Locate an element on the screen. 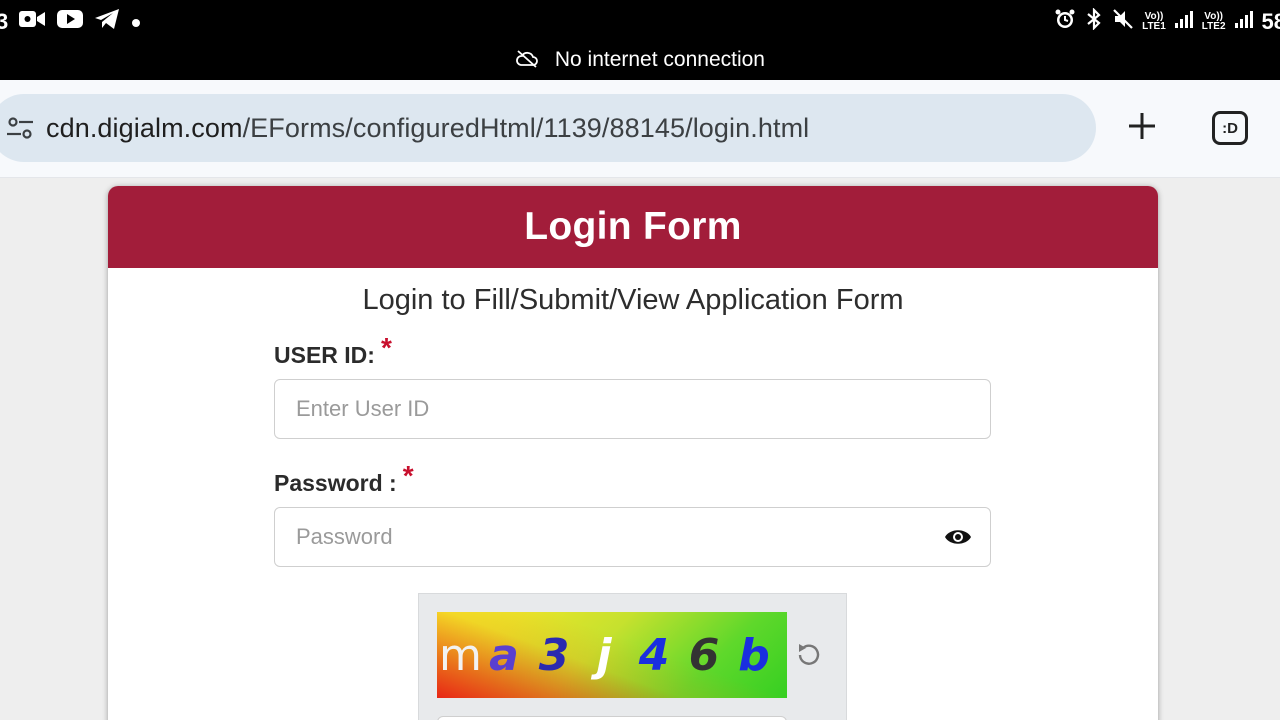 The image size is (1280, 720). userid-field is located at coordinates (632, 409).